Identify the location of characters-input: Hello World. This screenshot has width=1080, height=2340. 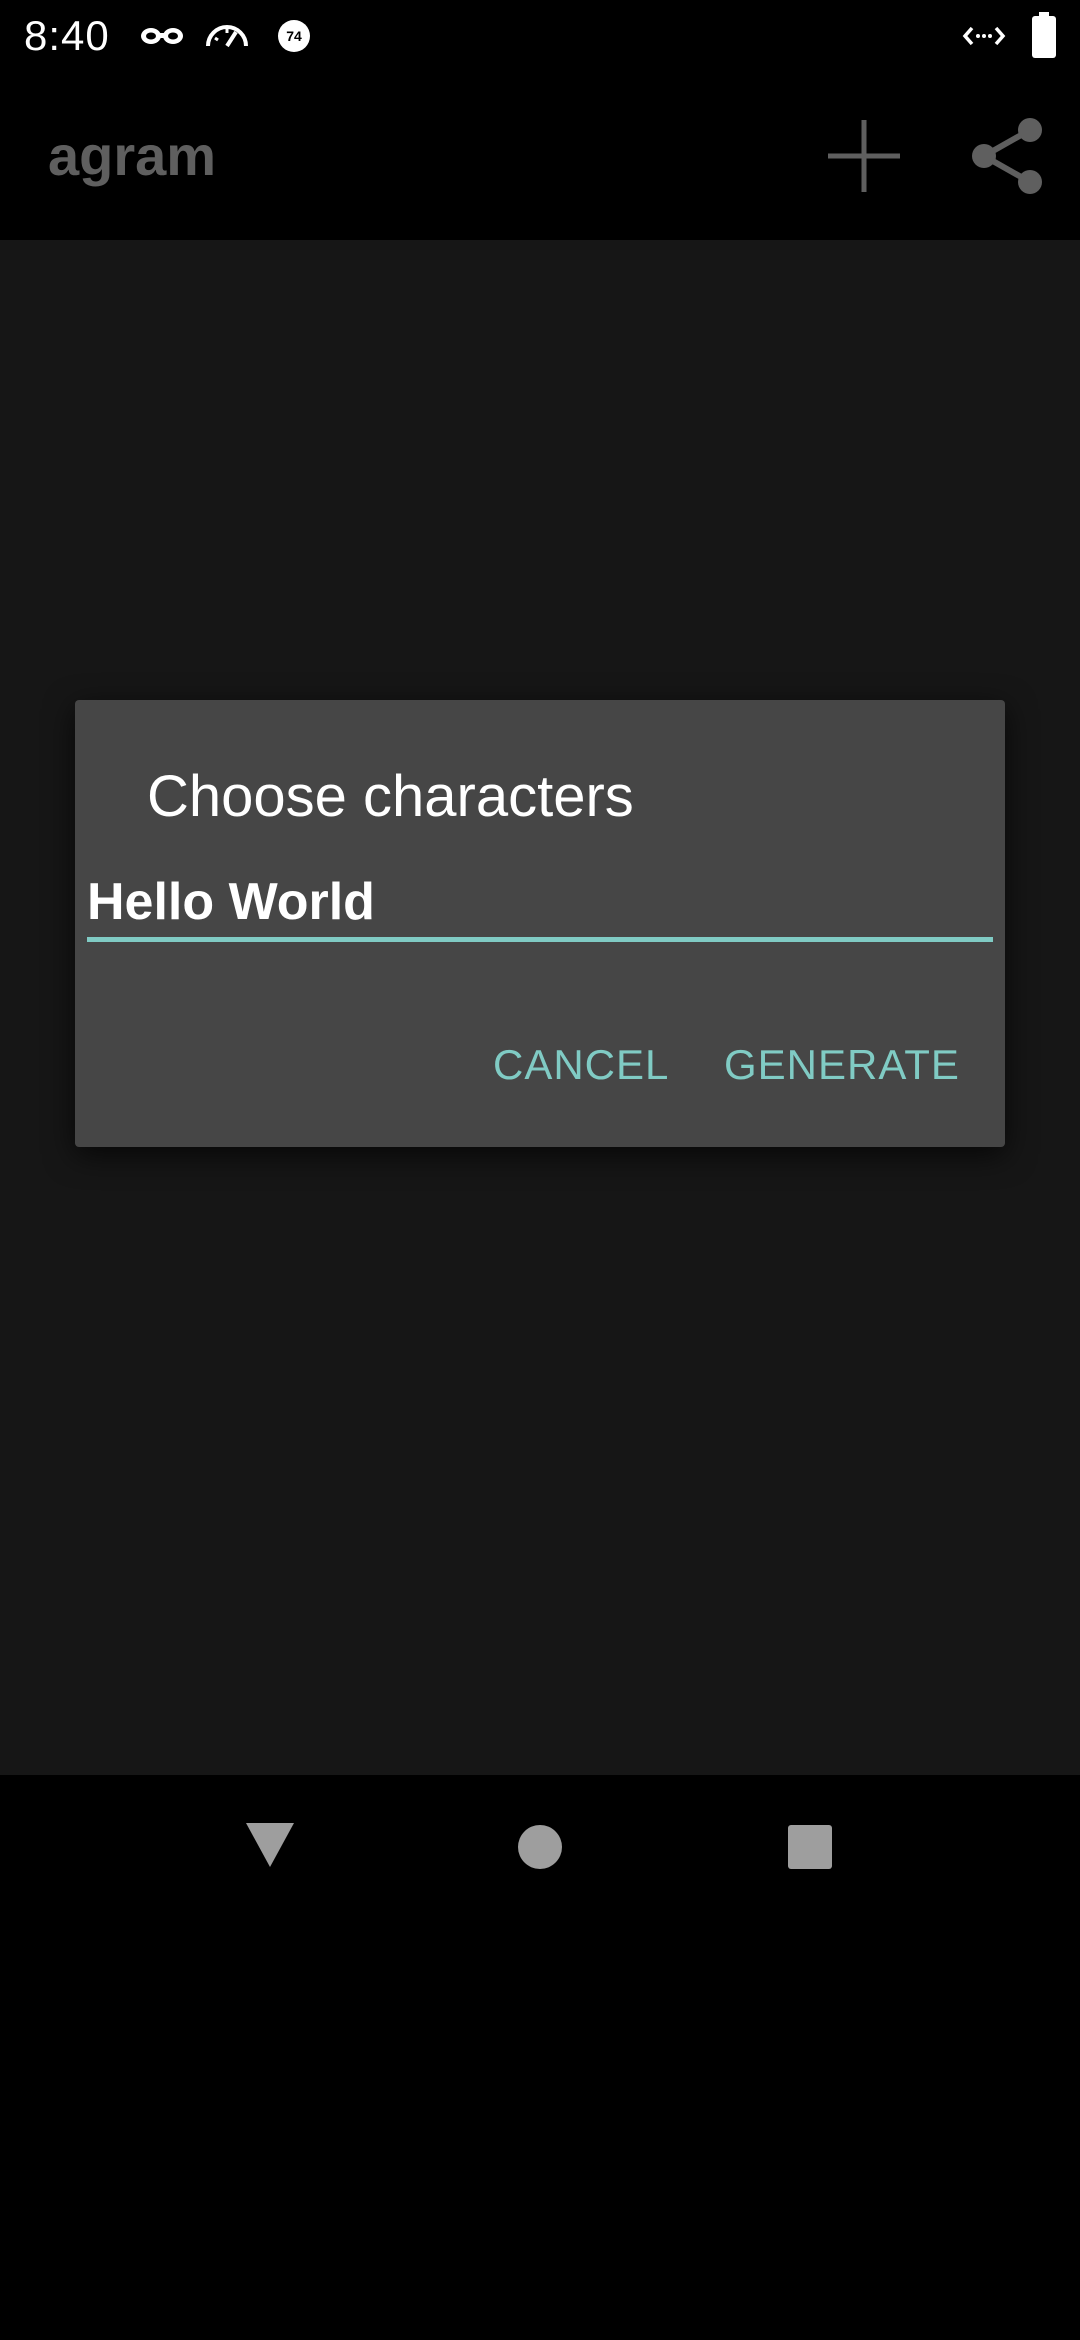
(540, 902).